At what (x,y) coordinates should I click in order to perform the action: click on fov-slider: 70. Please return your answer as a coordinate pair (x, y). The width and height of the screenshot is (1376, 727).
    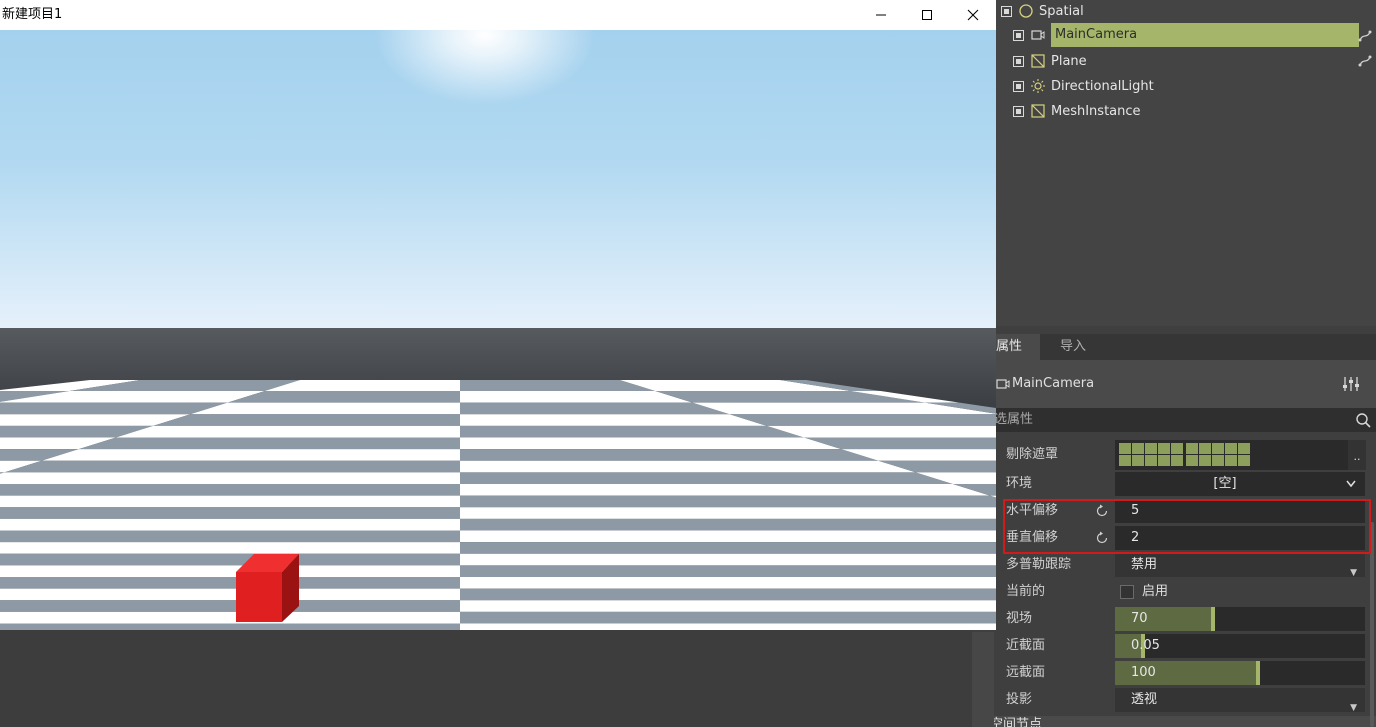
    Looking at the image, I should click on (1240, 619).